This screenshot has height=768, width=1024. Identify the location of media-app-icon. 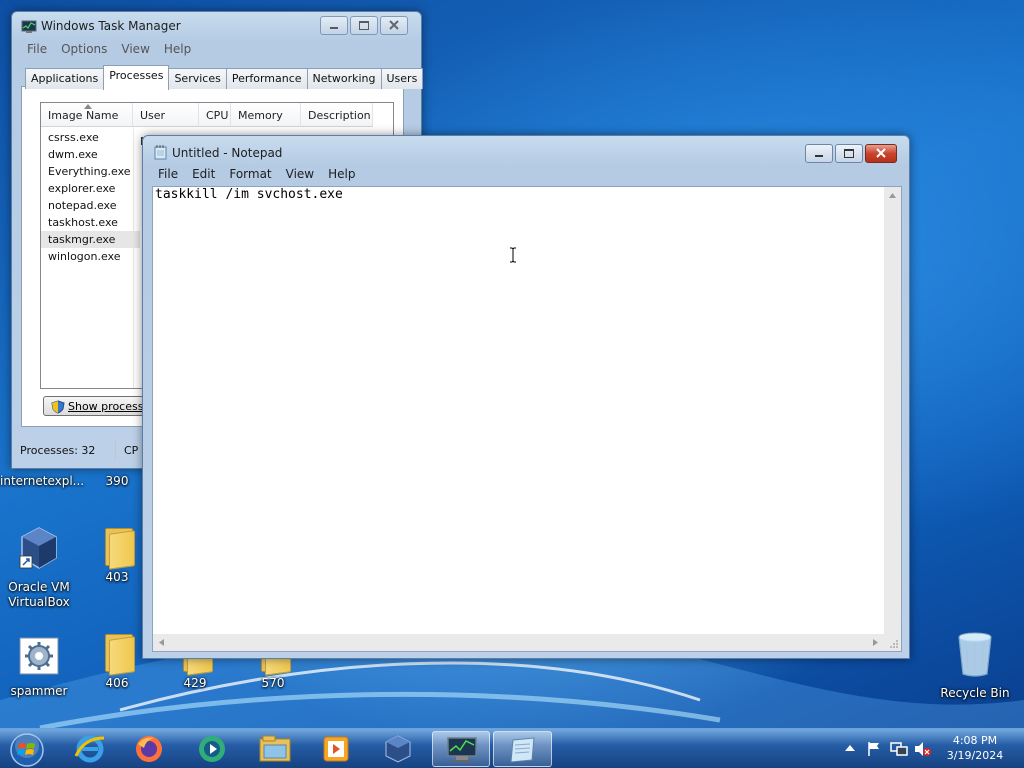
(212, 749).